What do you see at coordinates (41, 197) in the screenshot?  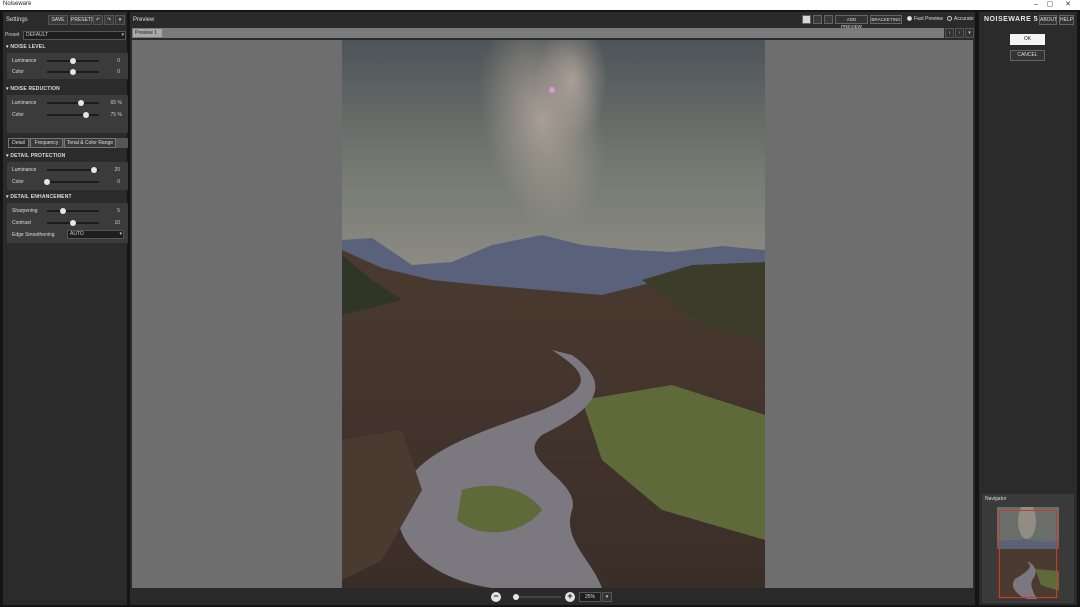 I see `section-title: DETAIL ENHANCEMENT` at bounding box center [41, 197].